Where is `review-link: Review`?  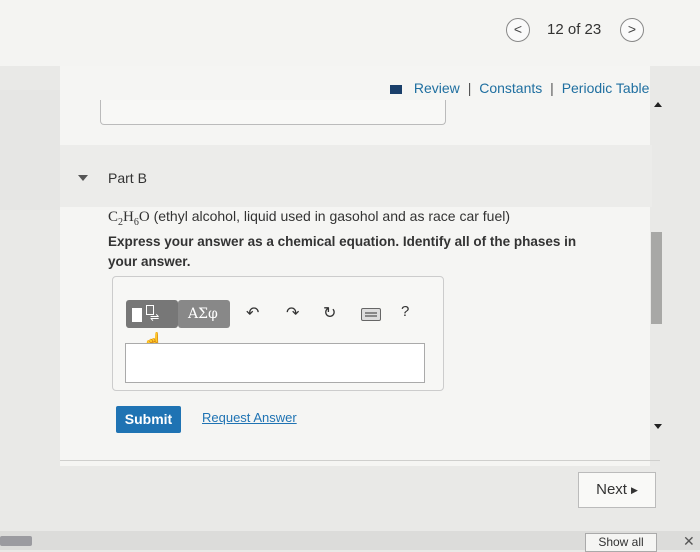
review-link: Review is located at coordinates (437, 88).